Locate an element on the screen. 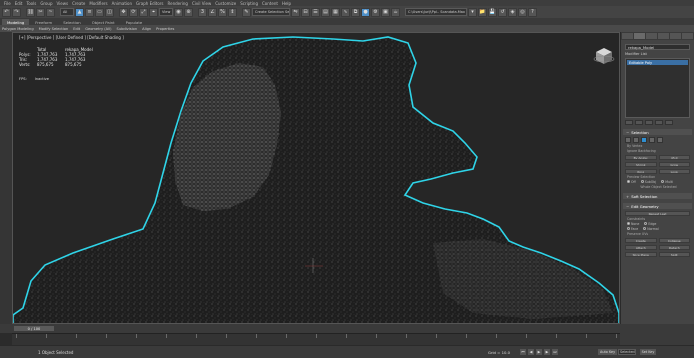 The width and height of the screenshot is (694, 358). border-level-icon is located at coordinates (644, 140).